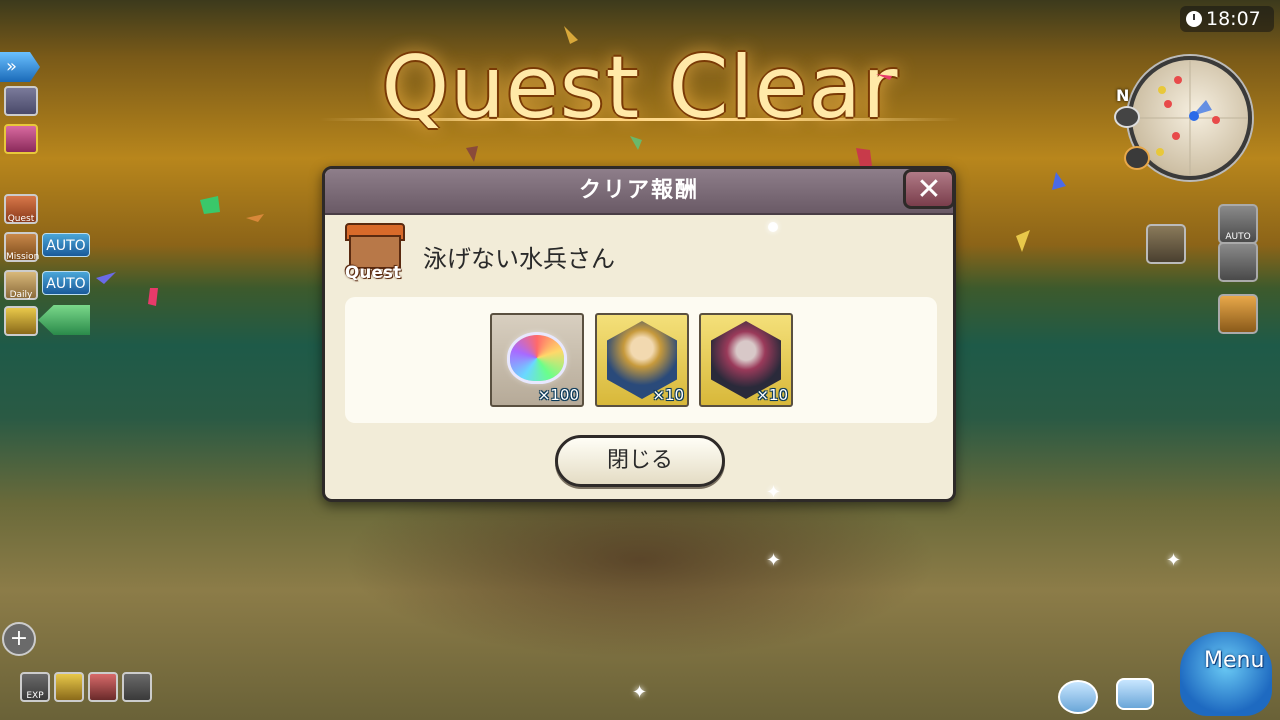 The height and width of the screenshot is (720, 1280). What do you see at coordinates (773, 227) in the screenshot?
I see `sparkle-dot` at bounding box center [773, 227].